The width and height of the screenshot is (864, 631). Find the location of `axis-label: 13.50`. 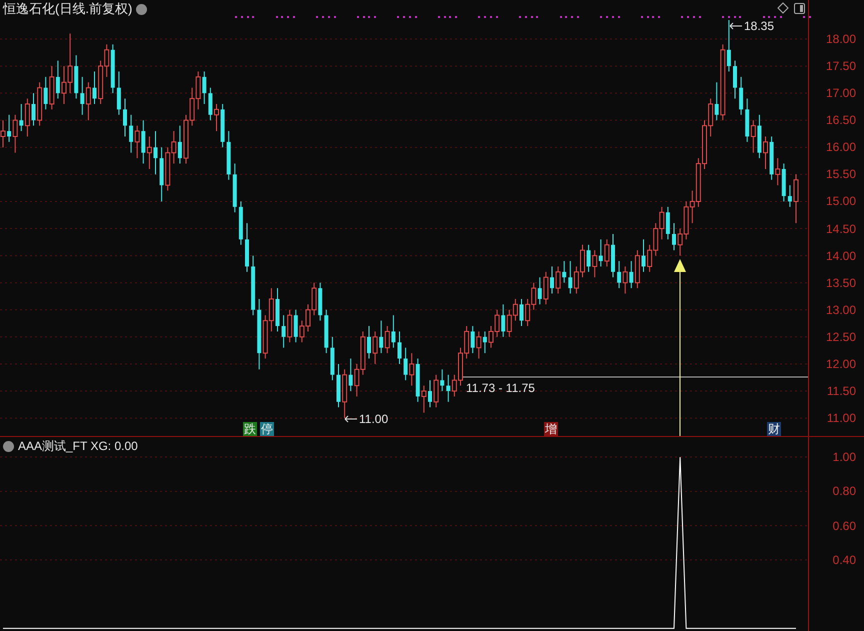

axis-label: 13.50 is located at coordinates (841, 282).